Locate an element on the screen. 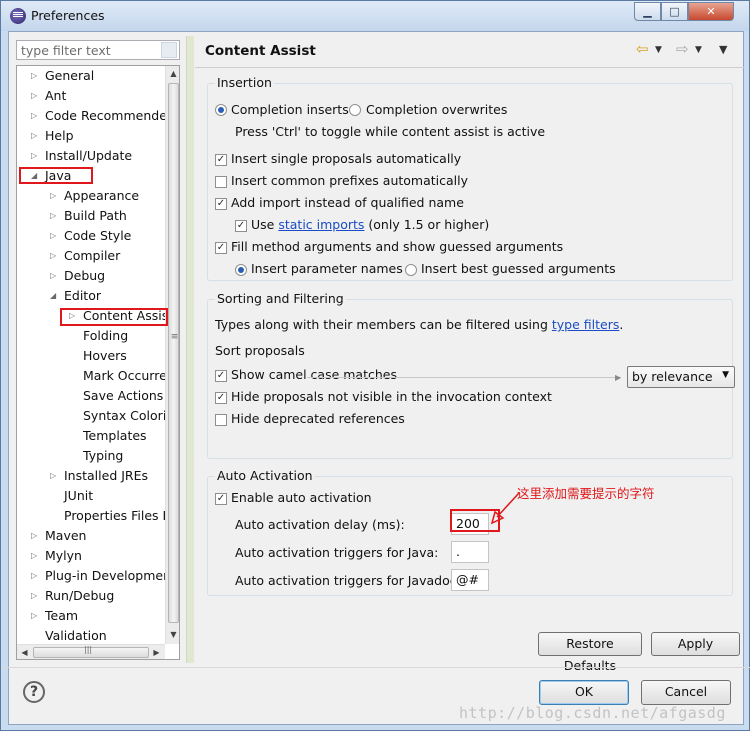 This screenshot has height=731, width=750. pane-sash is located at coordinates (190, 349).